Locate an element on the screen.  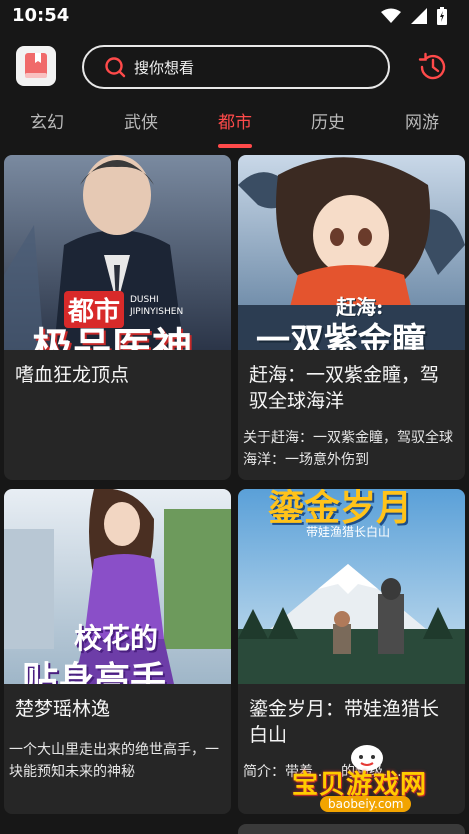
search-input: 搜你想看 is located at coordinates (236, 67).